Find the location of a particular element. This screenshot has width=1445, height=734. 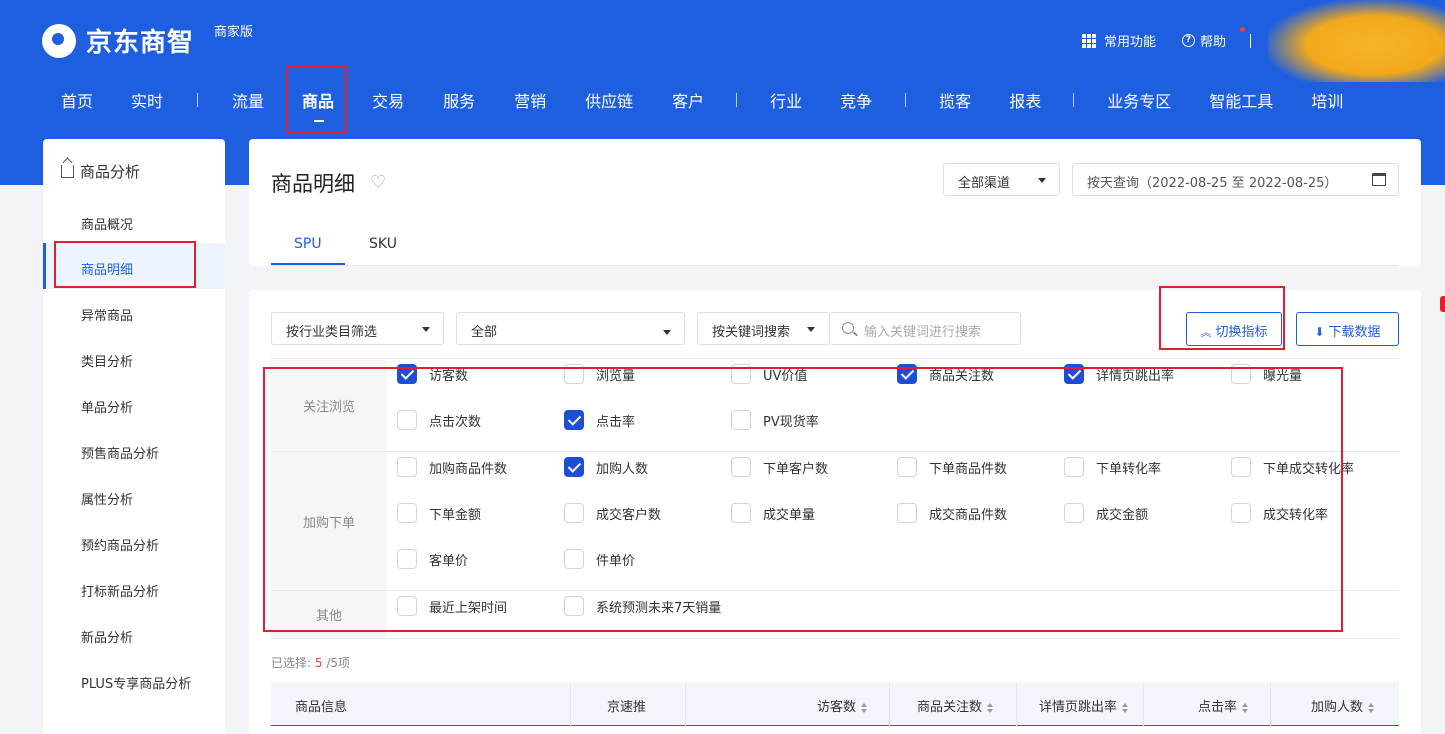

nav-acquire: 揽客 is located at coordinates (955, 100).